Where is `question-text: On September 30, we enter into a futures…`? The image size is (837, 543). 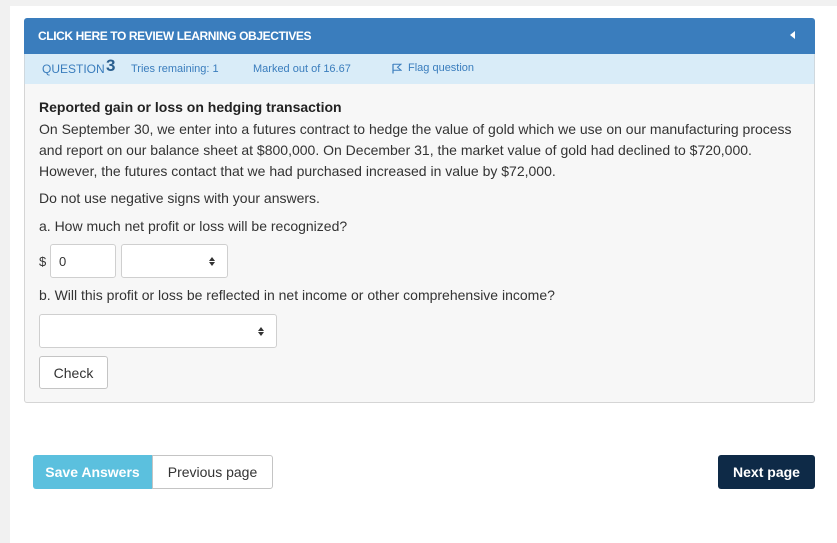 question-text: On September 30, we enter into a futures… is located at coordinates (415, 150).